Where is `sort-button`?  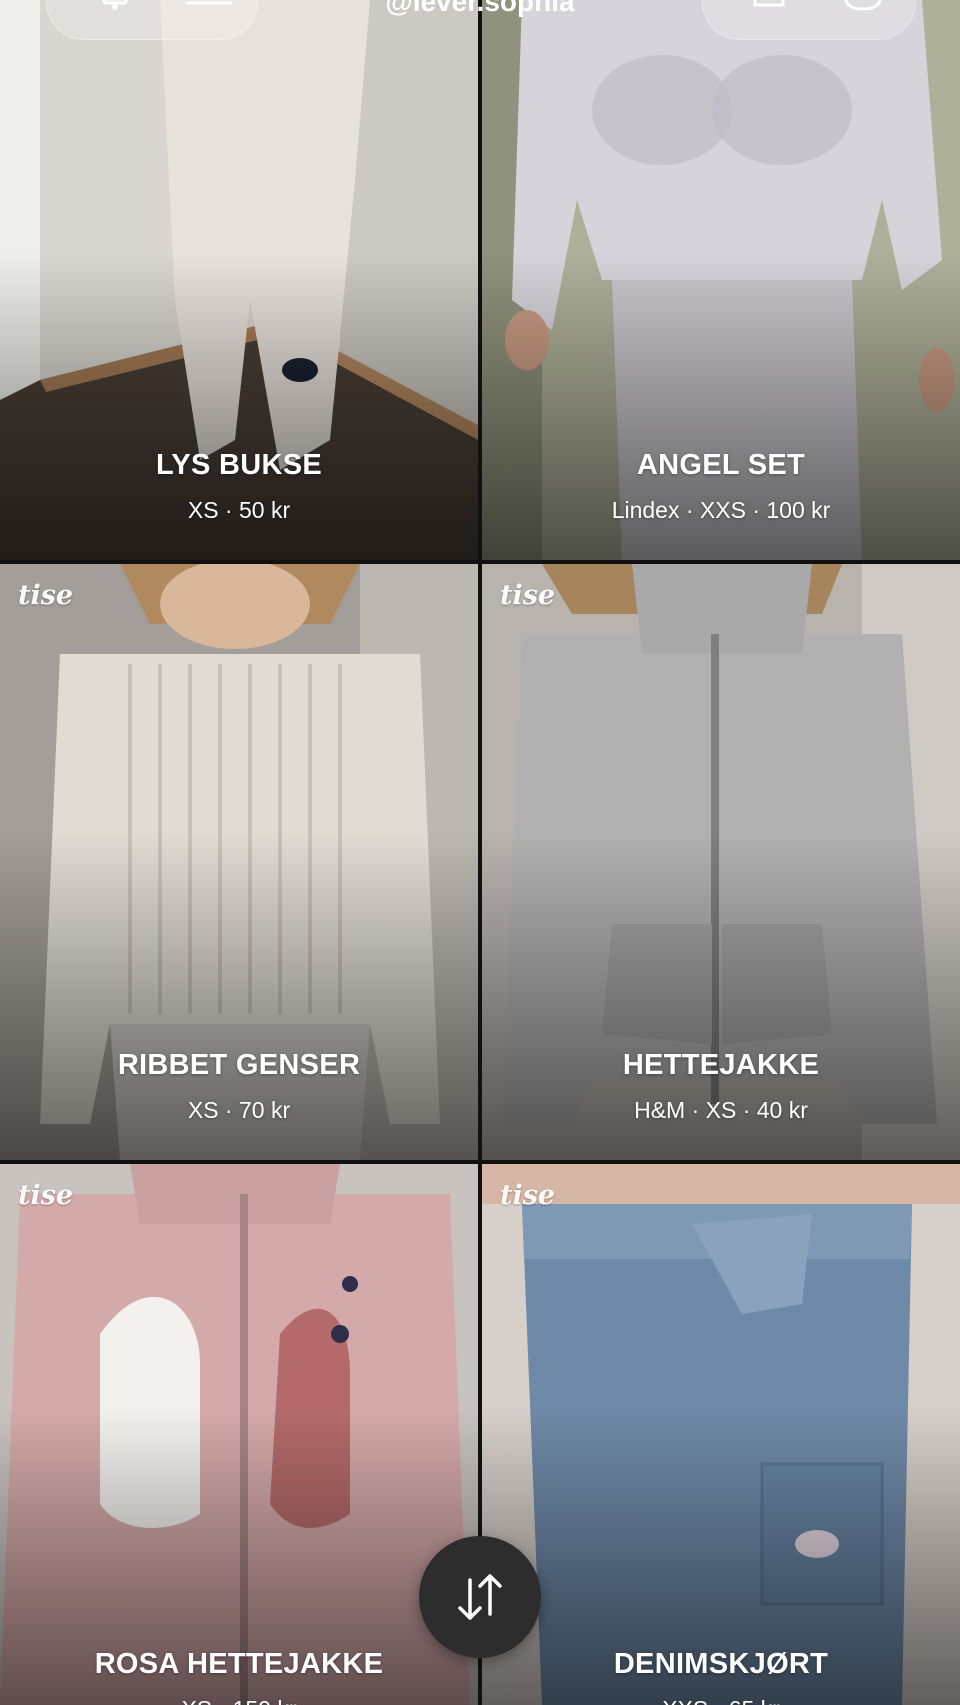 sort-button is located at coordinates (480, 1597).